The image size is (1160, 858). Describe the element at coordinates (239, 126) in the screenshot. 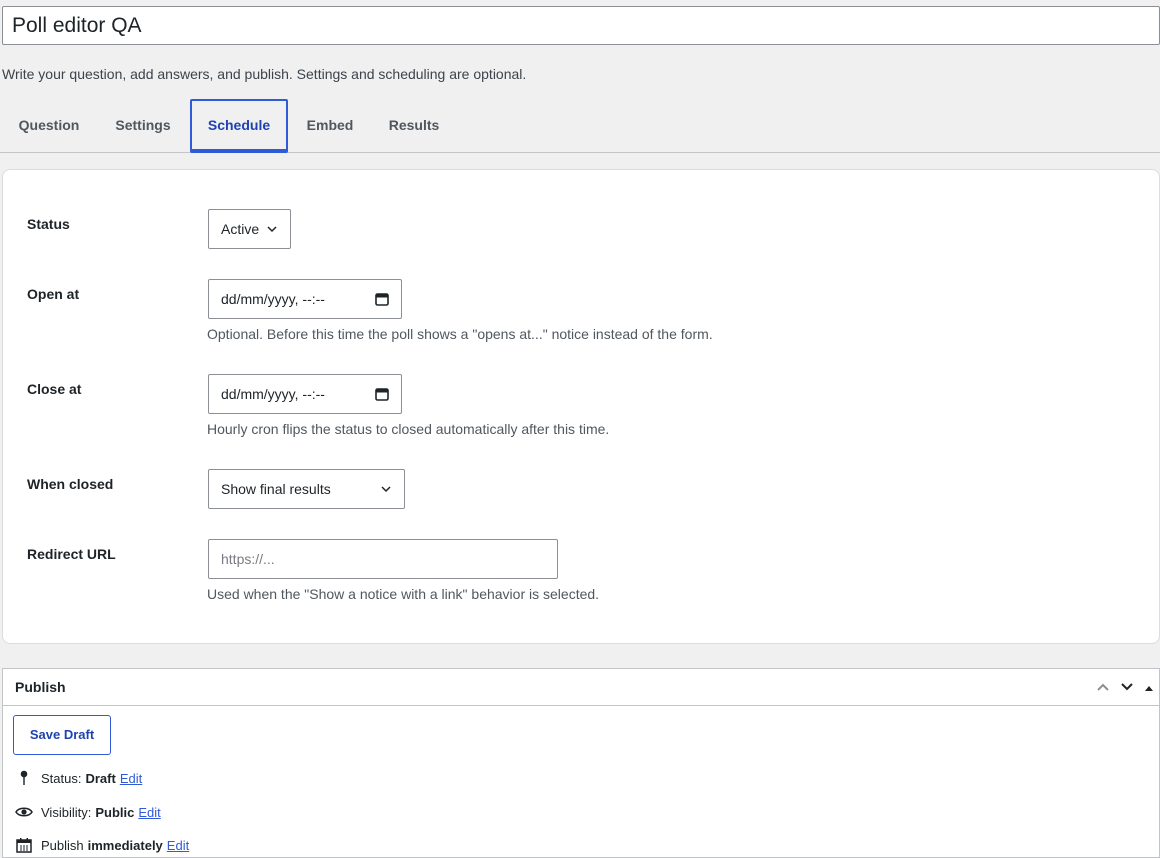

I see `tab-schedule: Schedule` at that location.